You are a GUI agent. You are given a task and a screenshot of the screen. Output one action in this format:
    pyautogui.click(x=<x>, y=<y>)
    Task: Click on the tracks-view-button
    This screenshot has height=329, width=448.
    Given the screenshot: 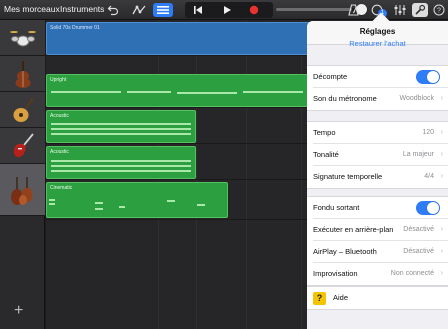 What is the action you would take?
    pyautogui.click(x=163, y=10)
    